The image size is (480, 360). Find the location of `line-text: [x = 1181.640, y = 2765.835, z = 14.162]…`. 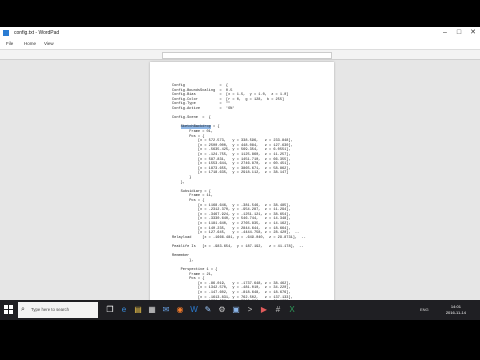

line-text: [x = 1181.640, y = 2765.835, z = 14.162]… is located at coordinates (231, 224).